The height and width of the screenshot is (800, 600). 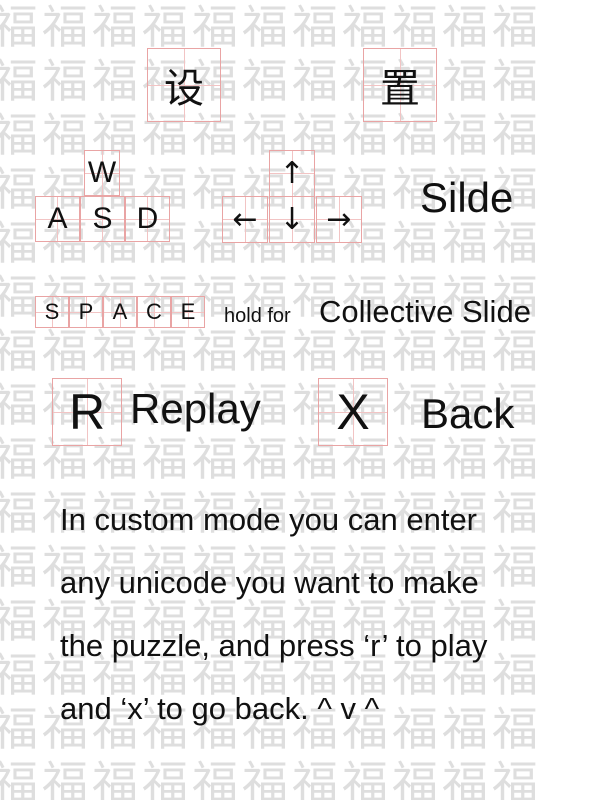 What do you see at coordinates (274, 645) in the screenshot?
I see `instruction-line: the puzzle, and press ‘r’ to play` at bounding box center [274, 645].